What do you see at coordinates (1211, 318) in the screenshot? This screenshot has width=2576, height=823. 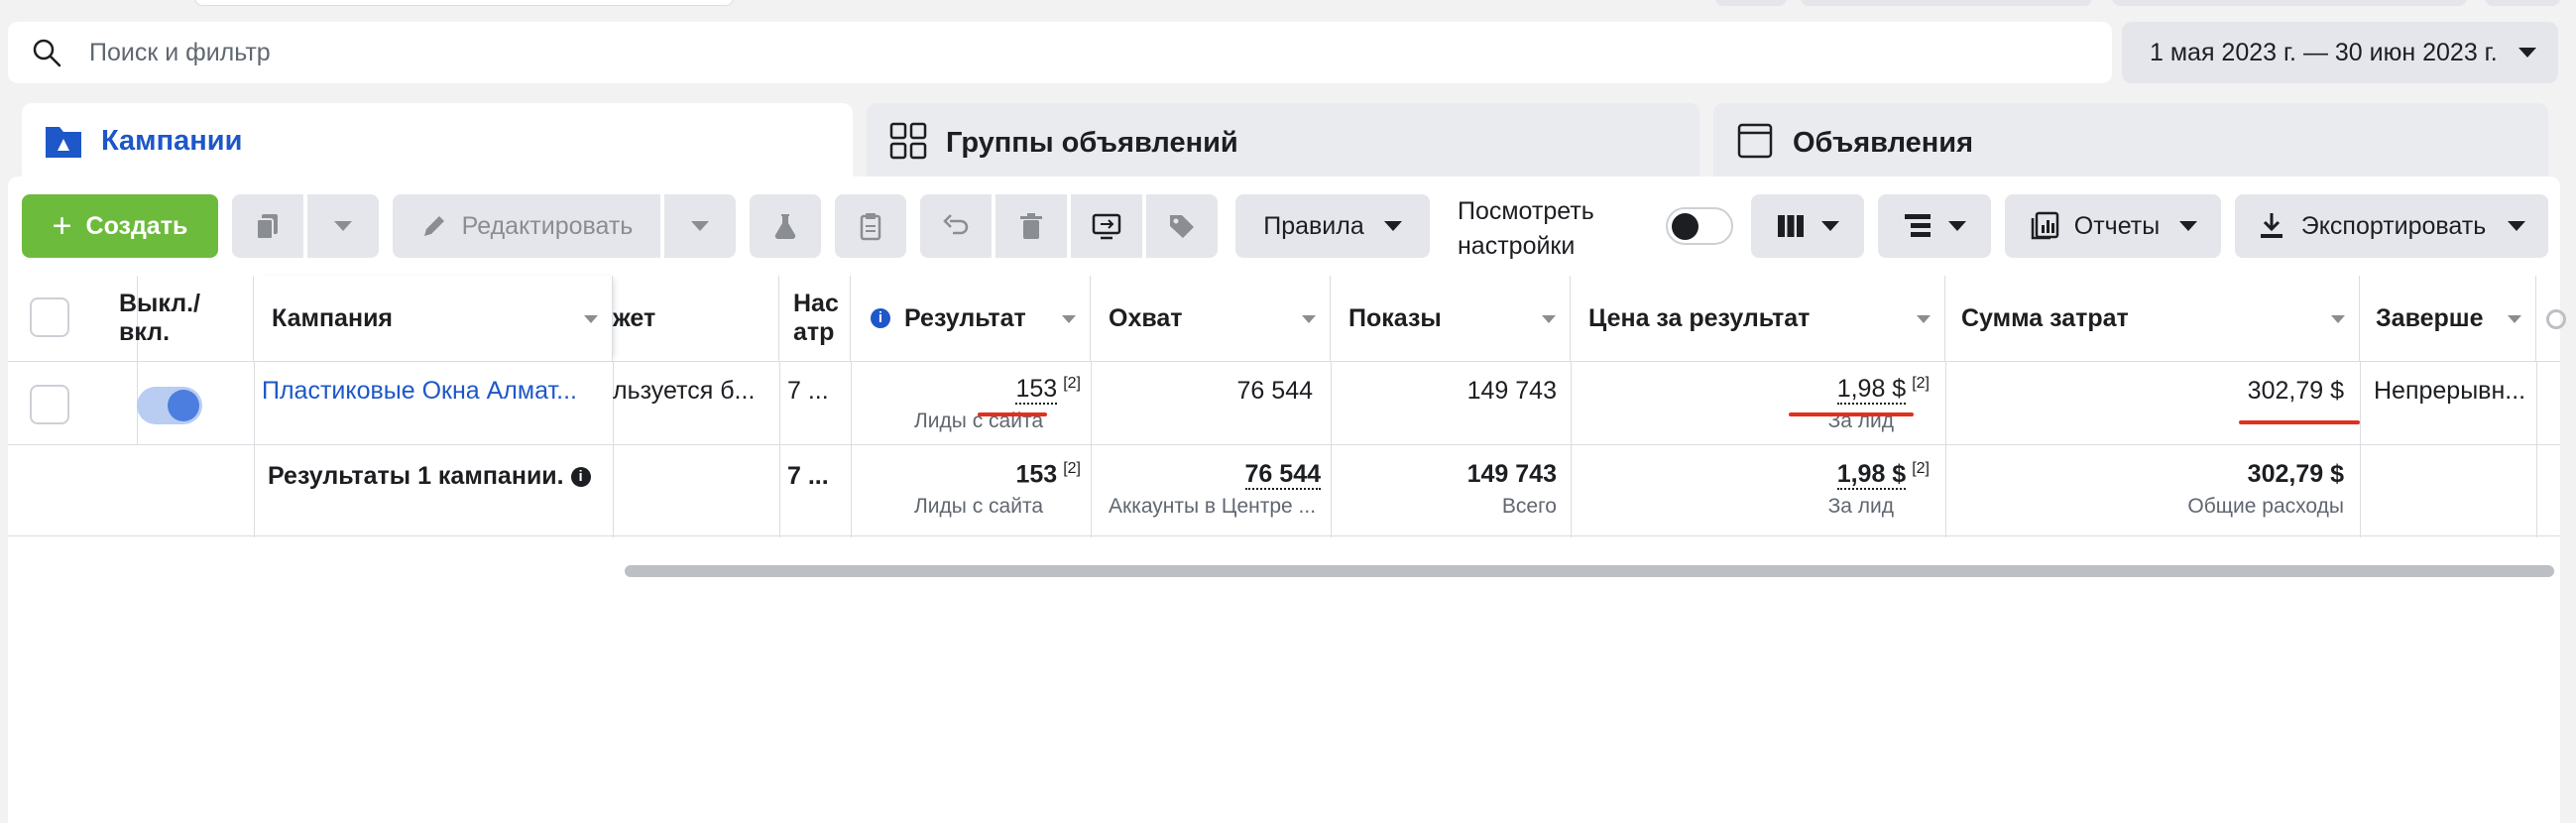 I see `header-reach: Охват` at bounding box center [1211, 318].